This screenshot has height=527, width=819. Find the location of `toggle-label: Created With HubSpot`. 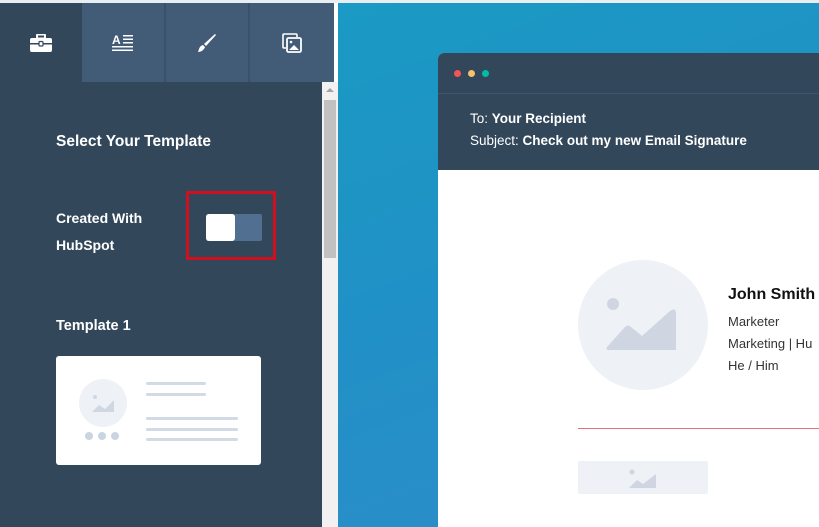

toggle-label: Created With HubSpot is located at coordinates (116, 232).